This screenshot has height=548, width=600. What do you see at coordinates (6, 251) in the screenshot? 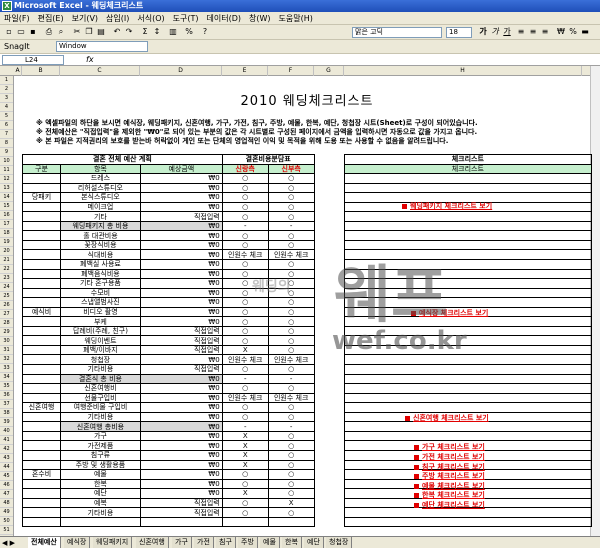
I see `row-header: 20` at bounding box center [6, 251].